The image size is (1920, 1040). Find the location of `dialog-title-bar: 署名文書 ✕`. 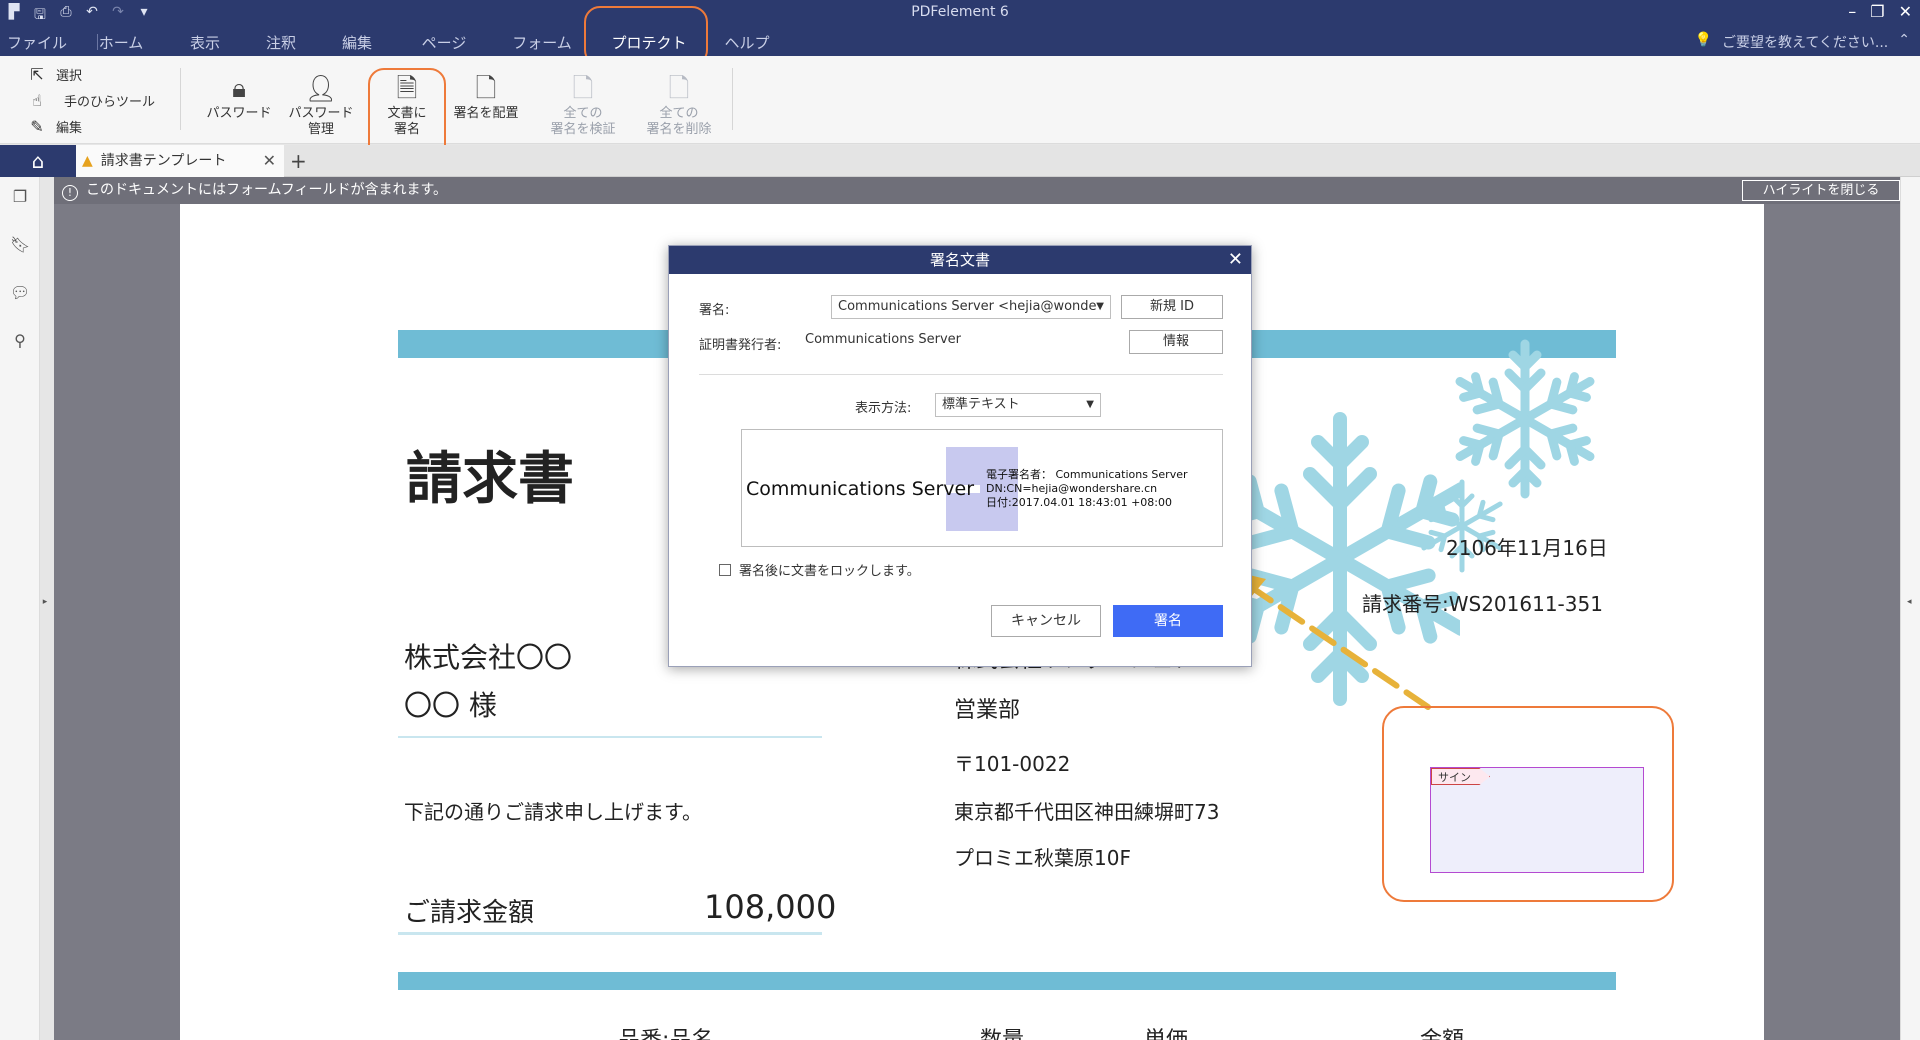

dialog-title-bar: 署名文書 ✕ is located at coordinates (960, 260).